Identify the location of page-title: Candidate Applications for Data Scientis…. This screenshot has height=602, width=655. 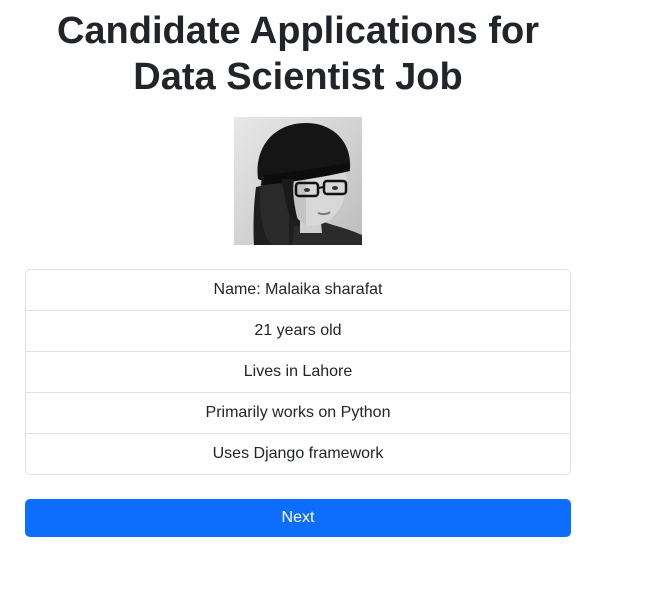
(298, 54).